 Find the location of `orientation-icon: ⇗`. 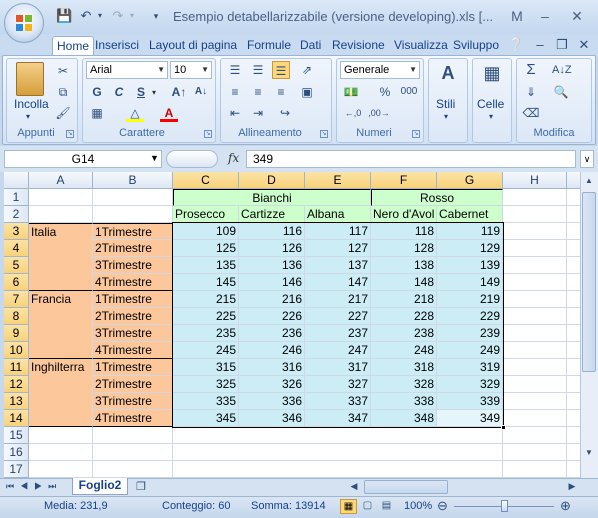

orientation-icon: ⇗ is located at coordinates (307, 70).